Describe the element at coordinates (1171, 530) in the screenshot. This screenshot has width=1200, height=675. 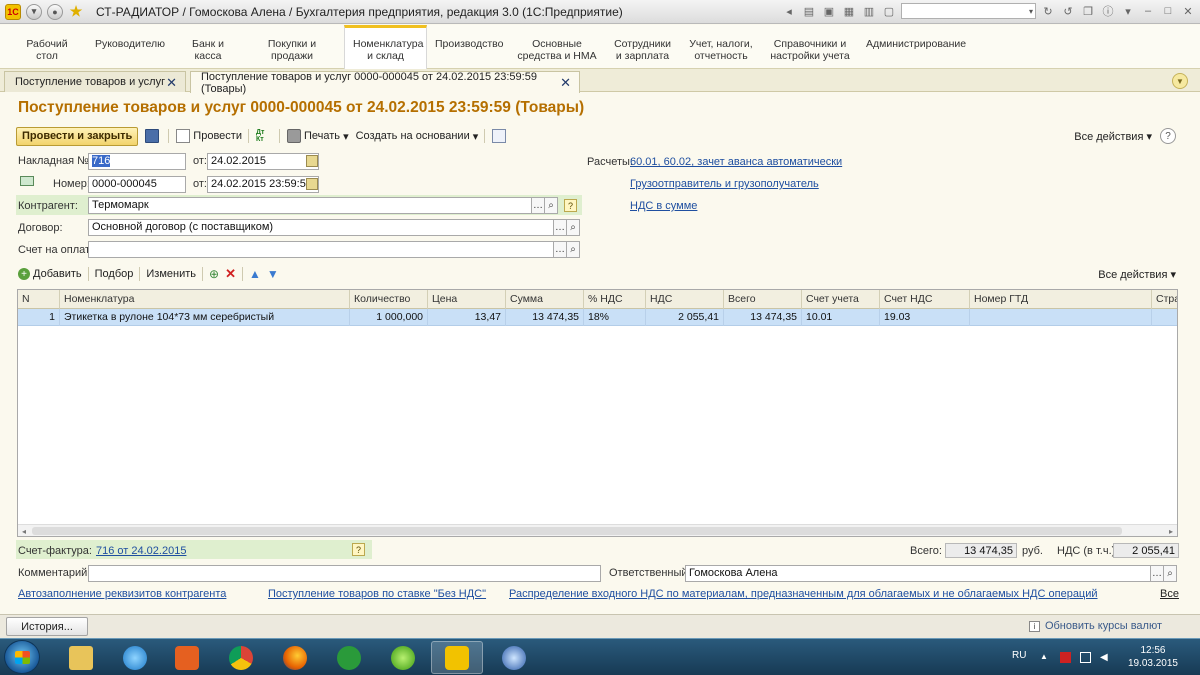
I see `scroll-right-icon: ▸` at that location.